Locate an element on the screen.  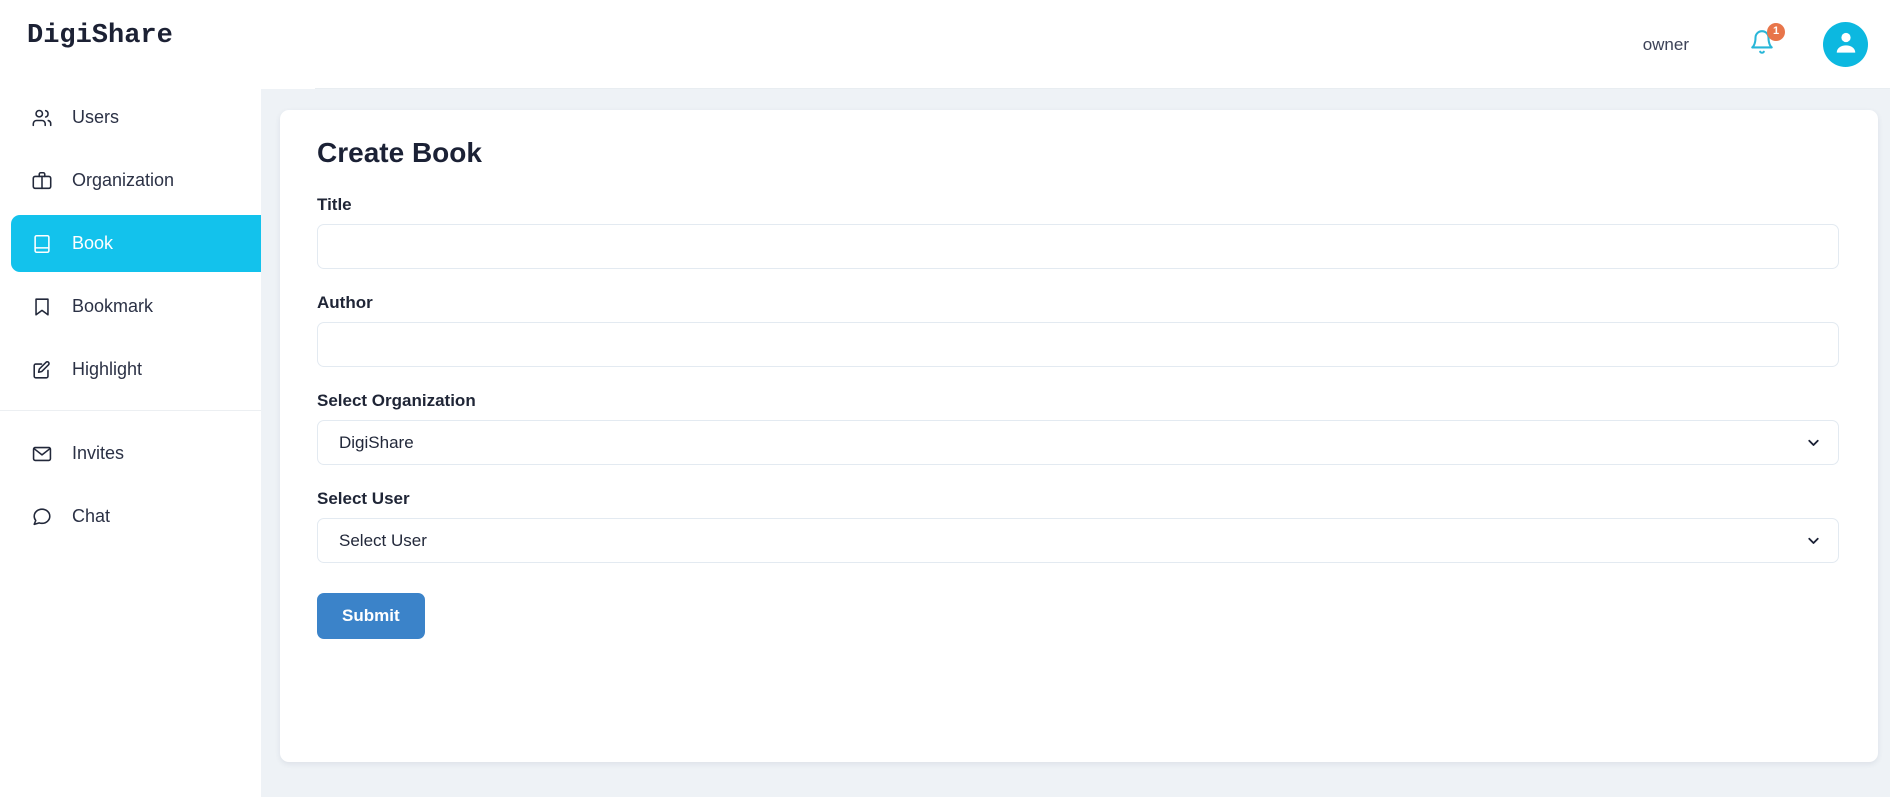
chat-bubble-icon is located at coordinates (42, 517).